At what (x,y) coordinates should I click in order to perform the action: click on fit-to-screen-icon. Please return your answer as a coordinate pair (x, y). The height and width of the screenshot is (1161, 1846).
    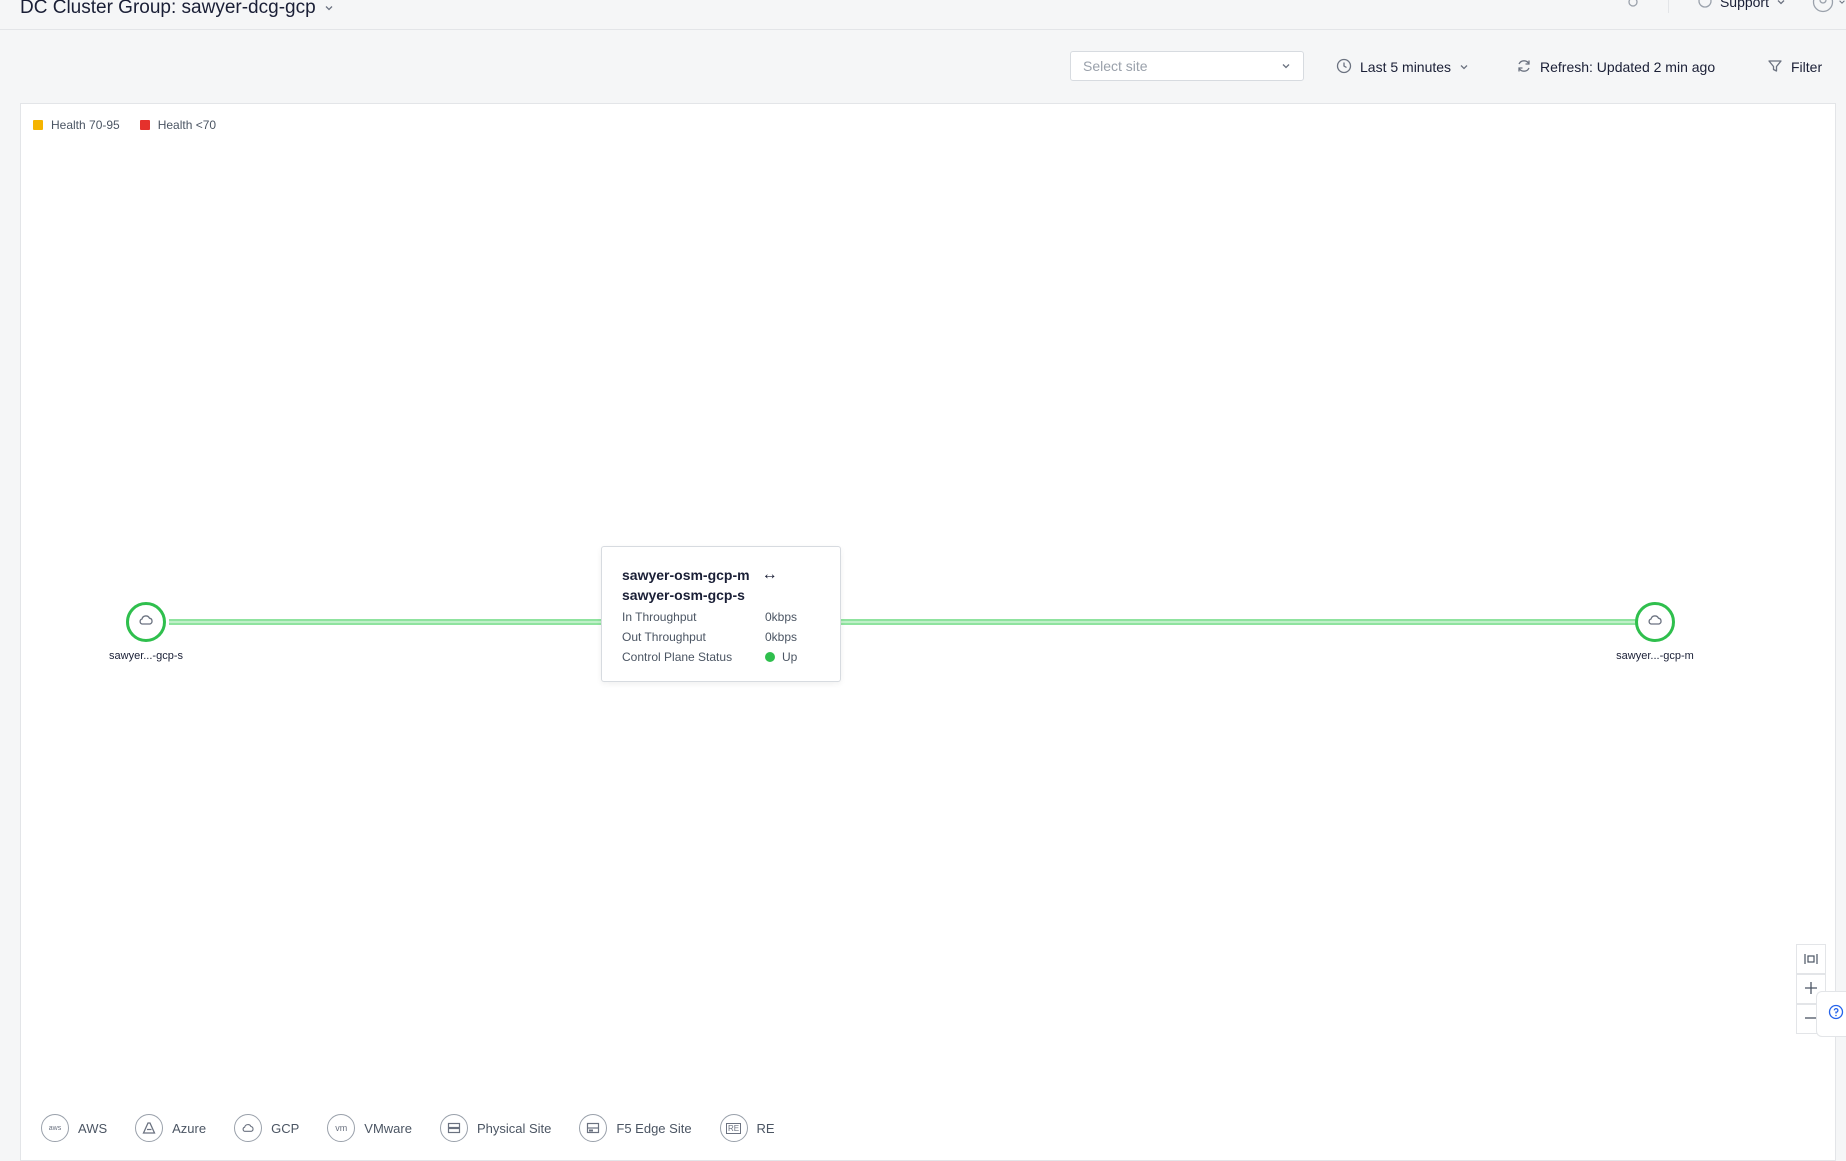
    Looking at the image, I should click on (1811, 959).